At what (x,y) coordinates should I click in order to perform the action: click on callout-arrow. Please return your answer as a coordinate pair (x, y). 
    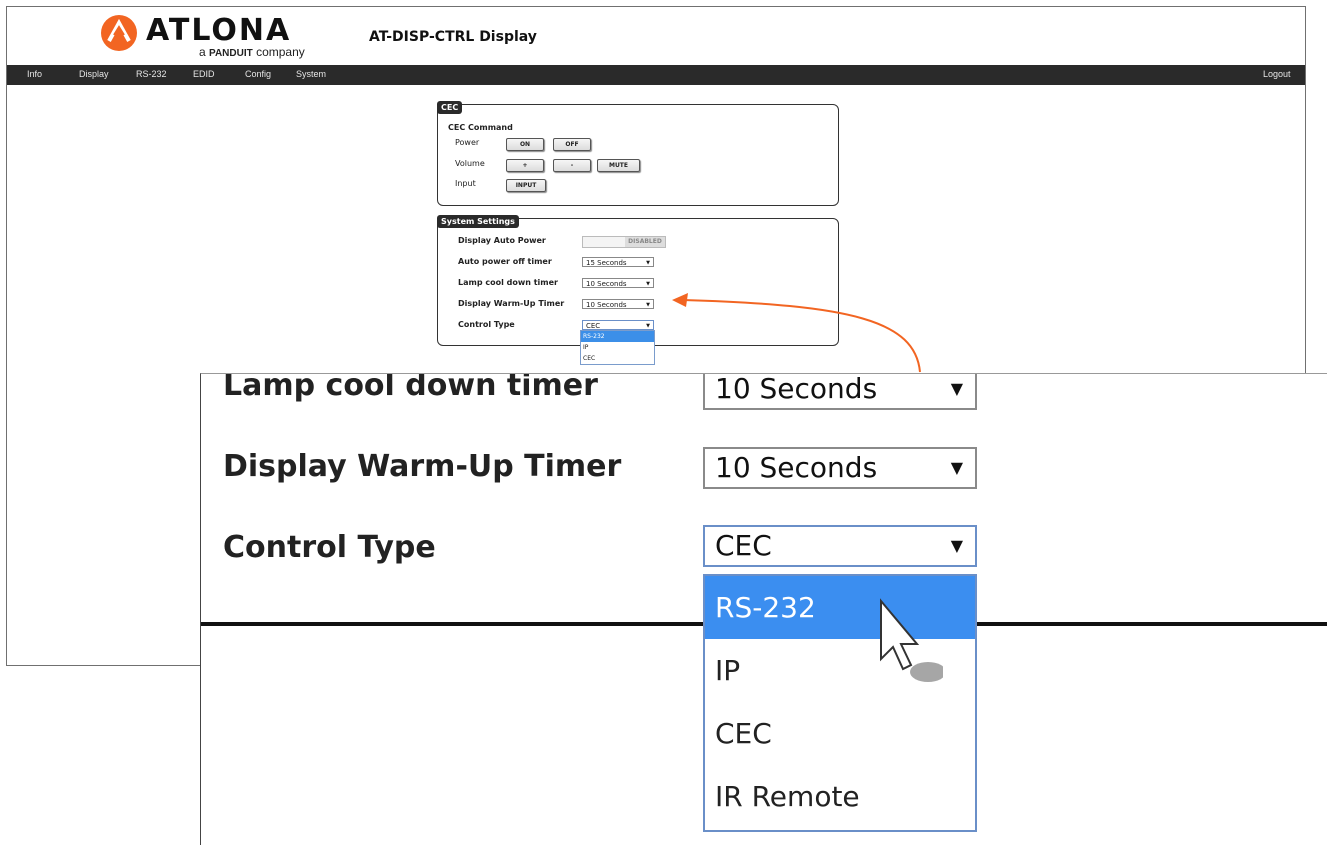
    Looking at the image, I should click on (796, 333).